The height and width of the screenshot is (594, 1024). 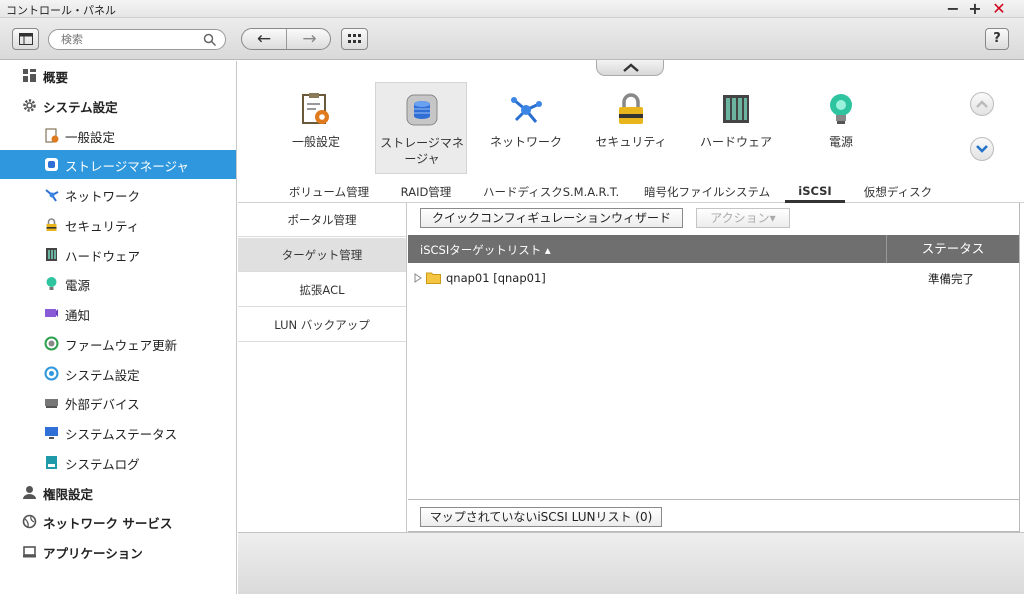 I want to click on user-icon, so click(x=29, y=492).